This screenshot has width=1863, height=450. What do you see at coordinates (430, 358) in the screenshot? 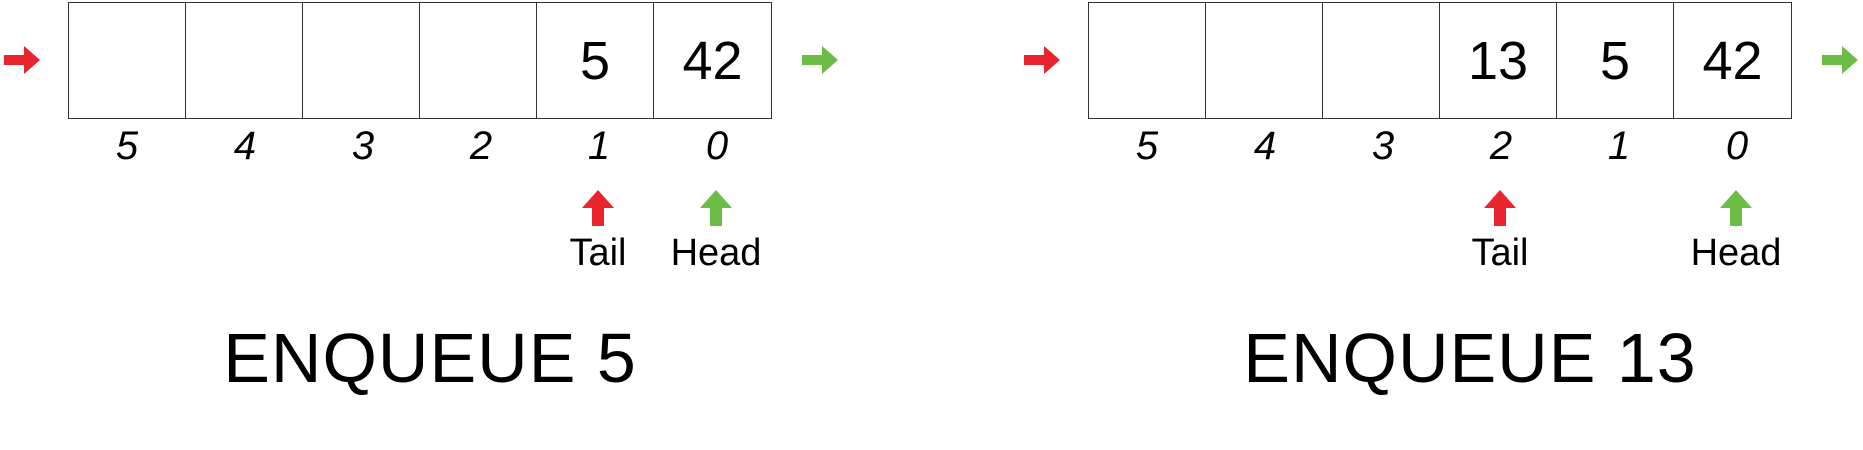
I see `operation-title: ENQUEUE 5` at bounding box center [430, 358].